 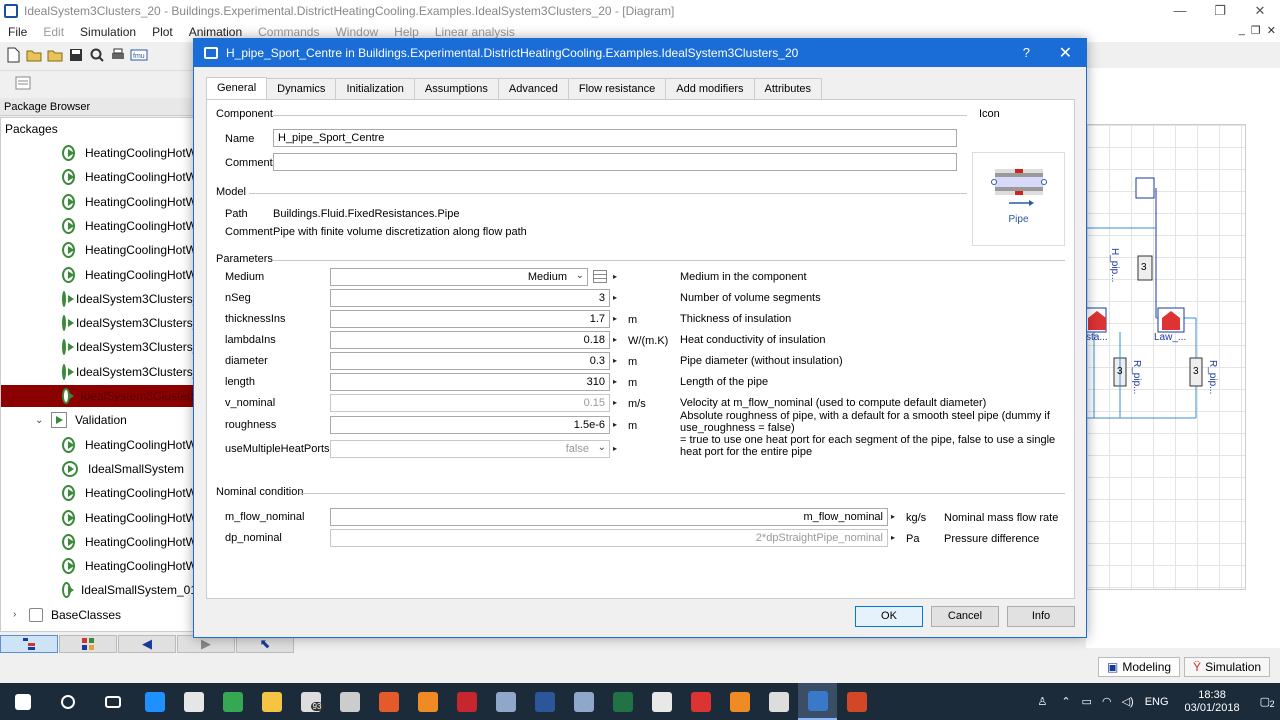 I want to click on param-field: 3, so click(x=470, y=298).